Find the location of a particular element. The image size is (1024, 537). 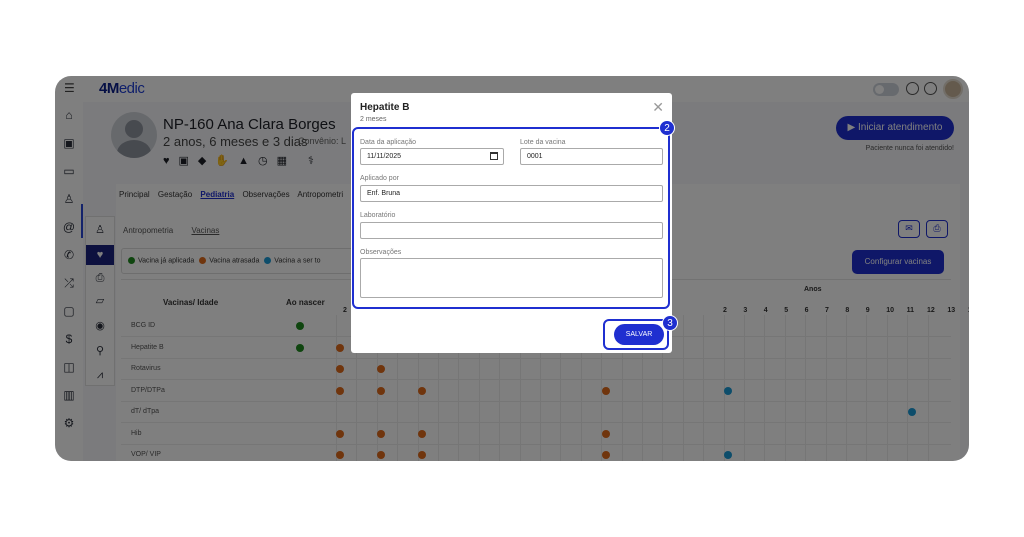

step-badge-2: 2 is located at coordinates (667, 128).